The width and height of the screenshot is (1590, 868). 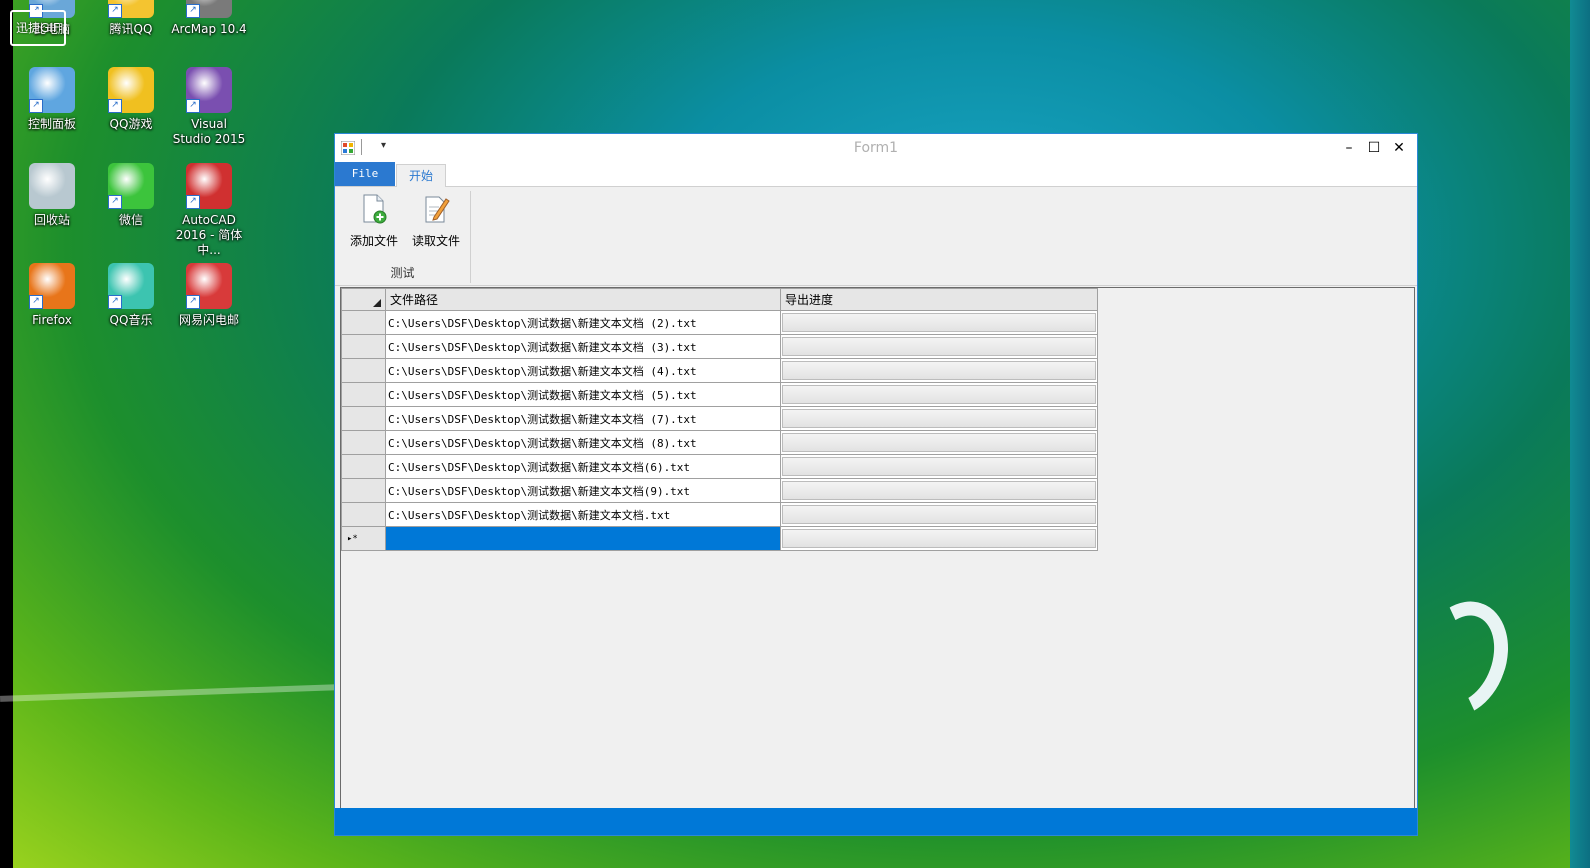 What do you see at coordinates (583, 346) in the screenshot?
I see `path-cell: C:\Users\DSF\Desktop\测试数据\新建文本文档 (3).txt` at bounding box center [583, 346].